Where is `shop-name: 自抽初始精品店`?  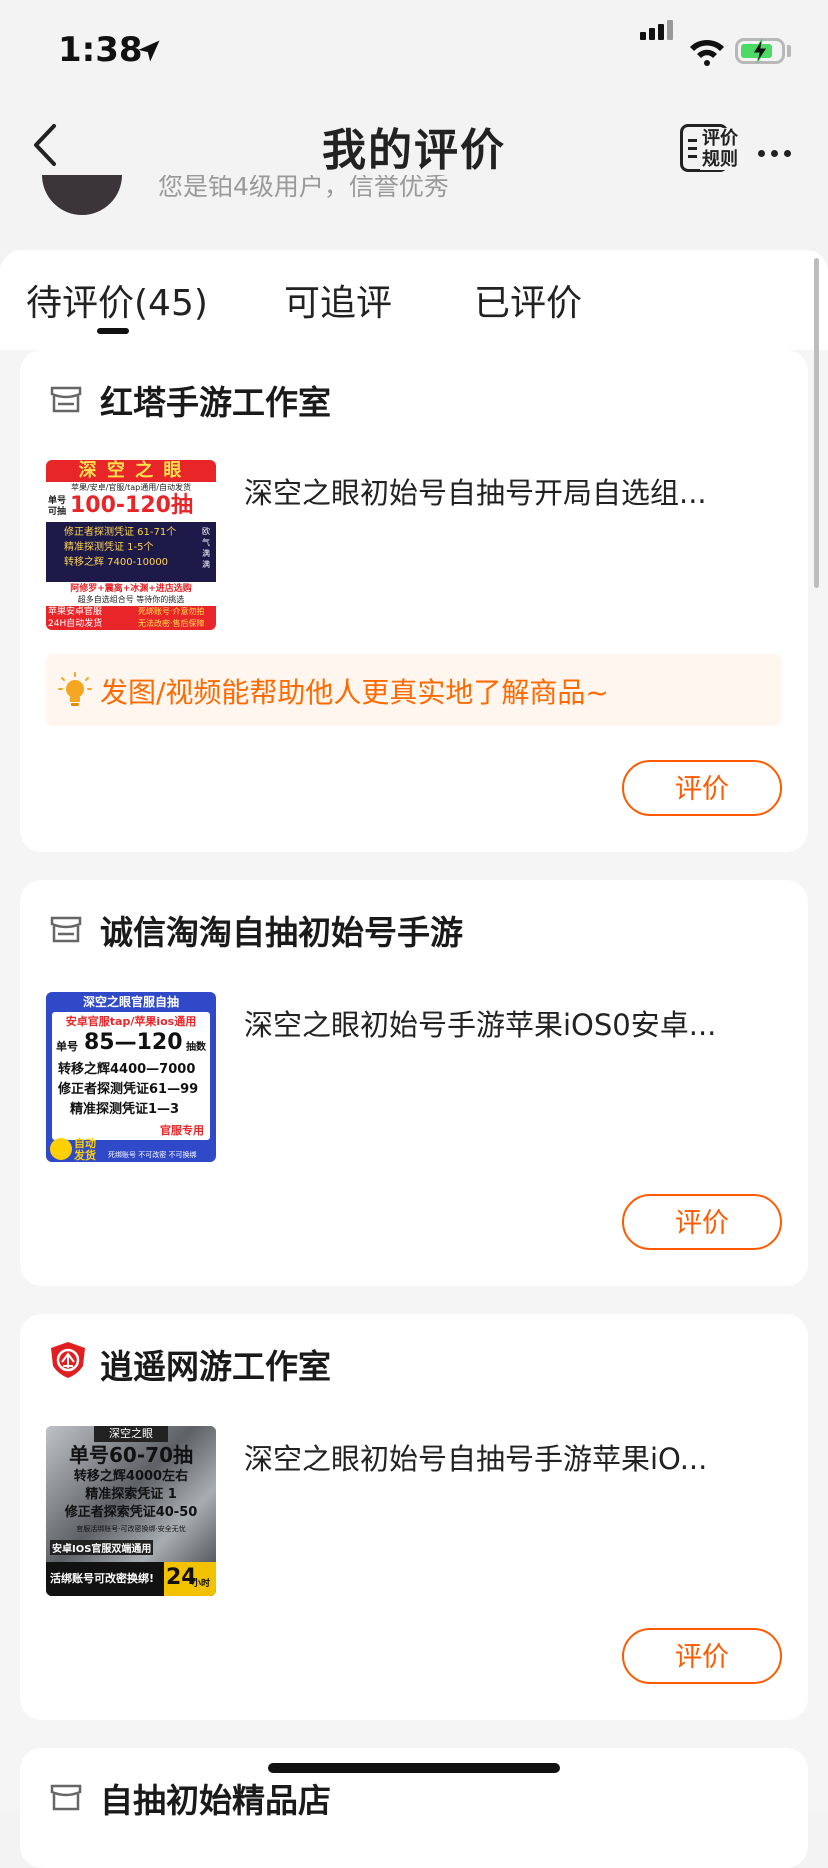
shop-name: 自抽初始精品店 is located at coordinates (215, 1798).